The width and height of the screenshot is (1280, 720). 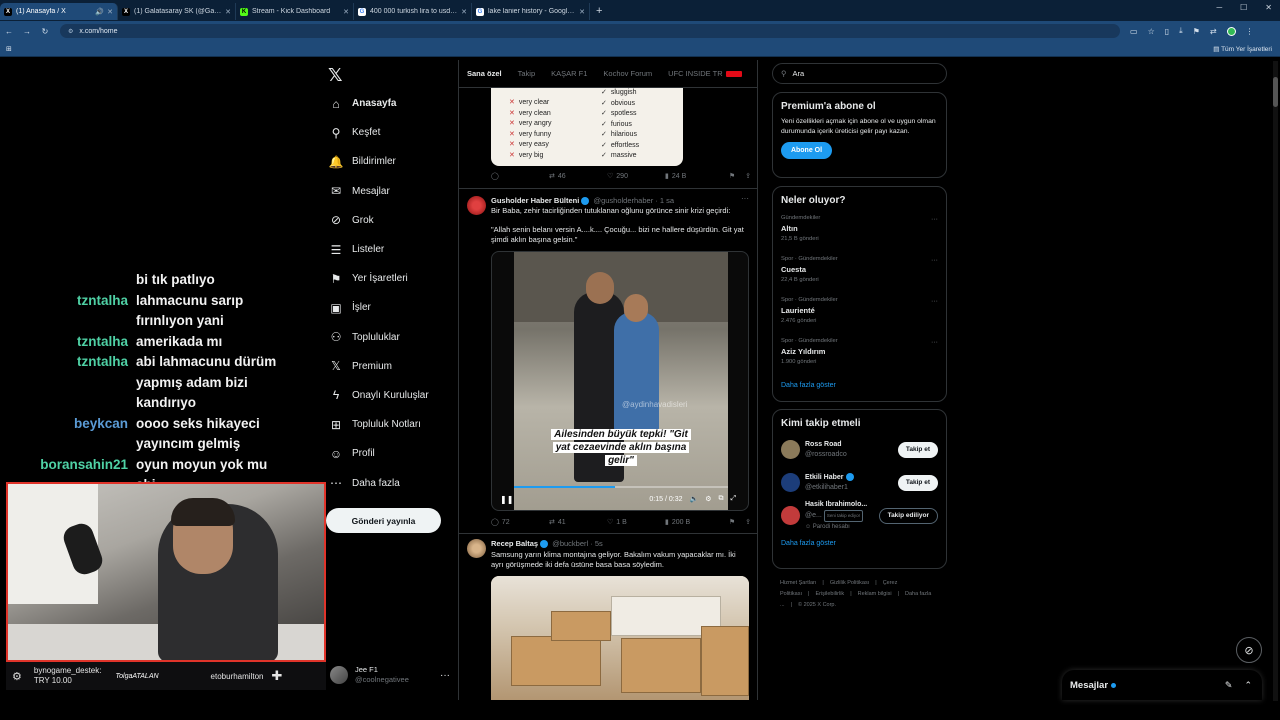 I want to click on author-handle: @gusholderhaber, so click(x=623, y=200).